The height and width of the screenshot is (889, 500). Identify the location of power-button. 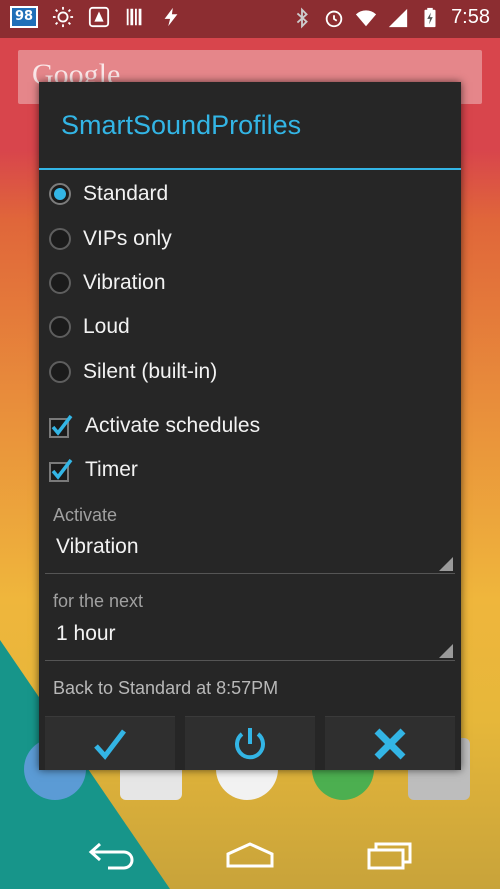
(250, 743).